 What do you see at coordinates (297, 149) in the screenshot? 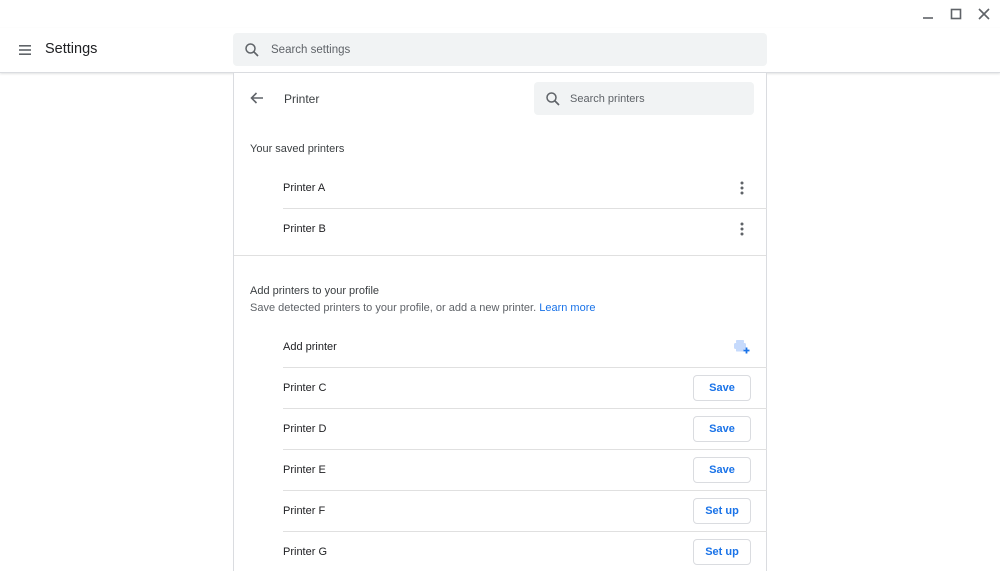
I see `saved-printers-heading: Your saved printers` at bounding box center [297, 149].